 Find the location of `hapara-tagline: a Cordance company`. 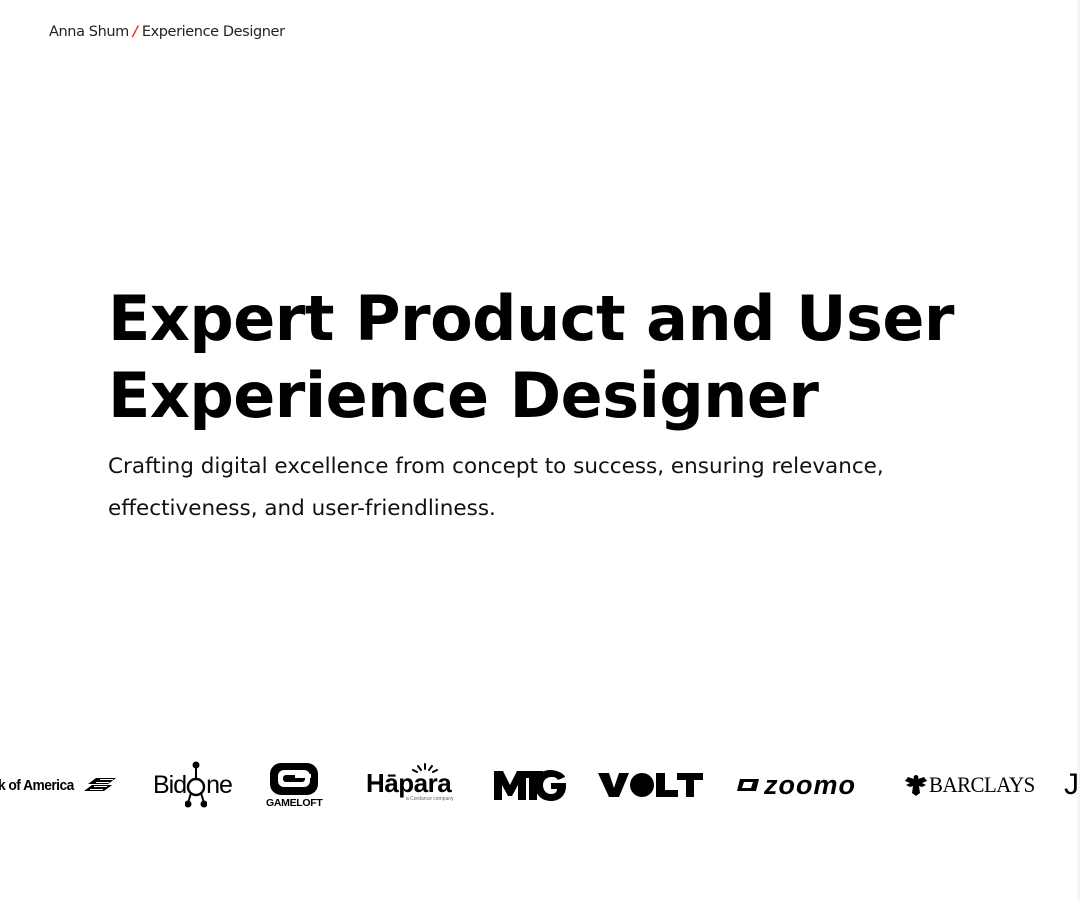

hapara-tagline: a Cordance company is located at coordinates (430, 799).